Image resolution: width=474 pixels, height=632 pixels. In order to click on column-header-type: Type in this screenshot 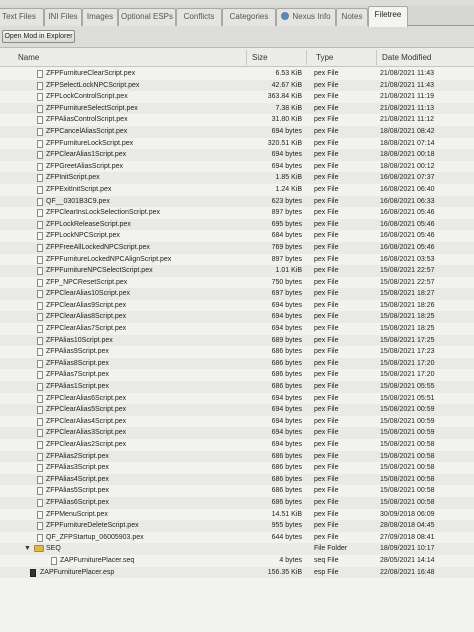, I will do `click(324, 57)`.